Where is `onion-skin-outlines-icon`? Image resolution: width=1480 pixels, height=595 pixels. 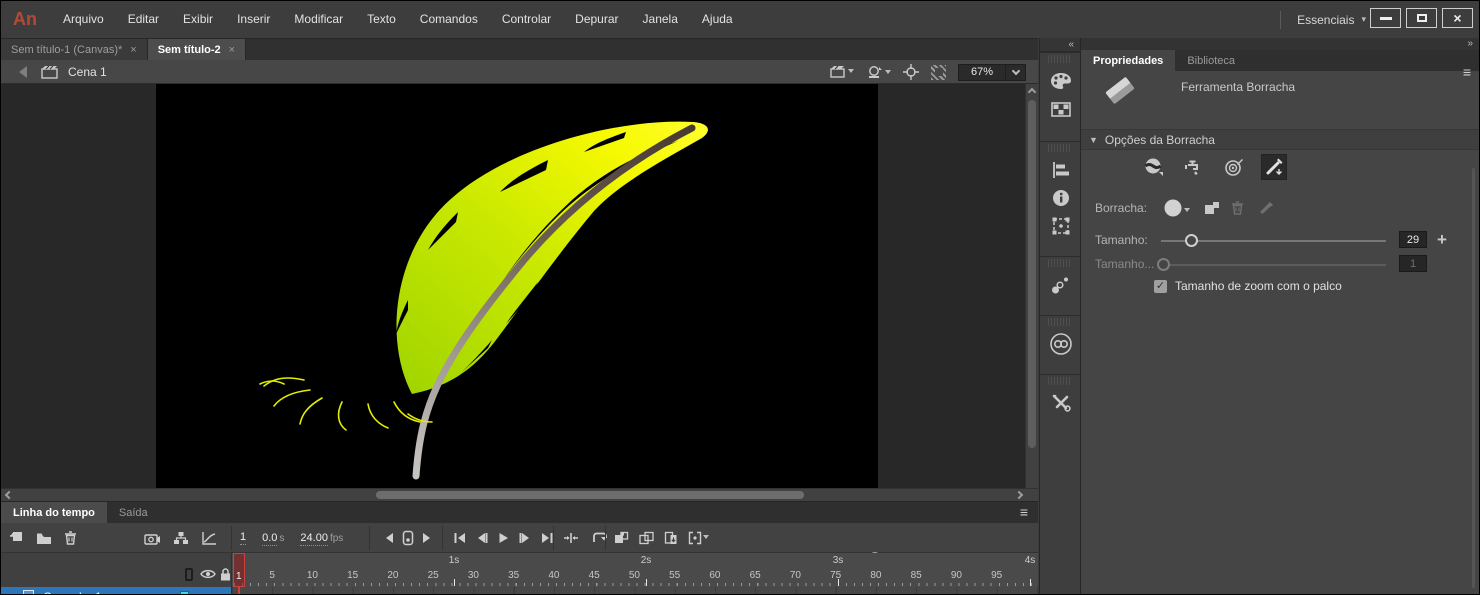
onion-skin-outlines-icon is located at coordinates (646, 538).